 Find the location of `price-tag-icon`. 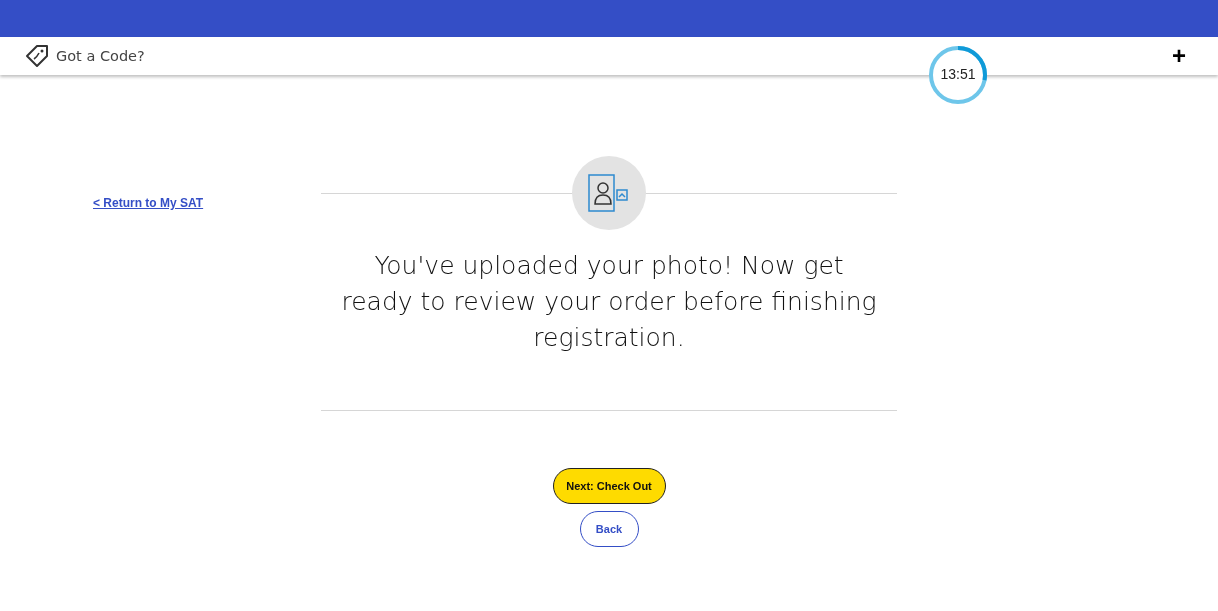

price-tag-icon is located at coordinates (37, 56).